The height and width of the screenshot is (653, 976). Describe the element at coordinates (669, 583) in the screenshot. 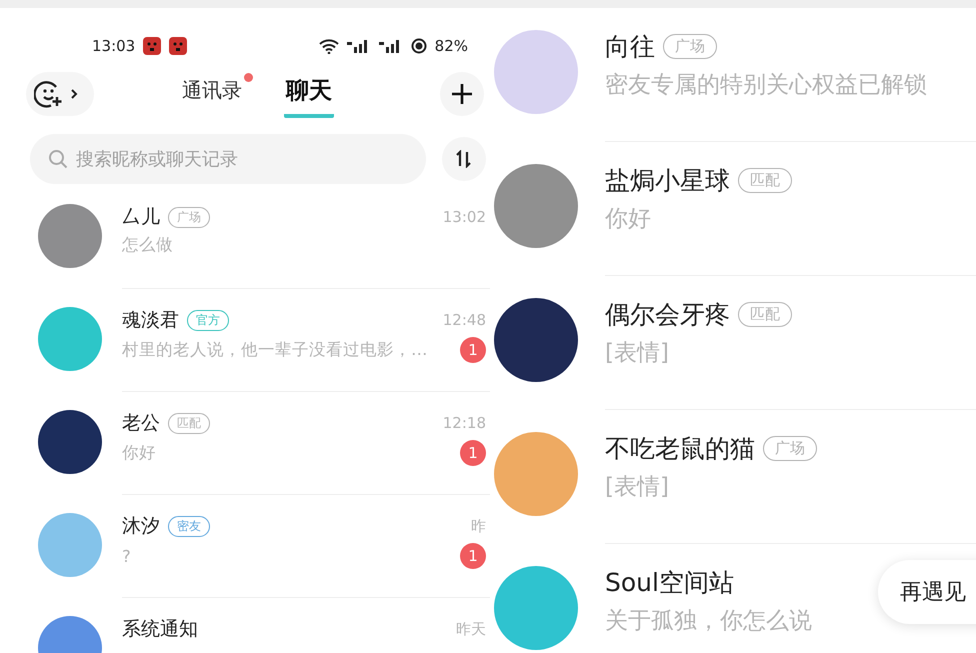

I see `contact-name: Soul空间站` at that location.